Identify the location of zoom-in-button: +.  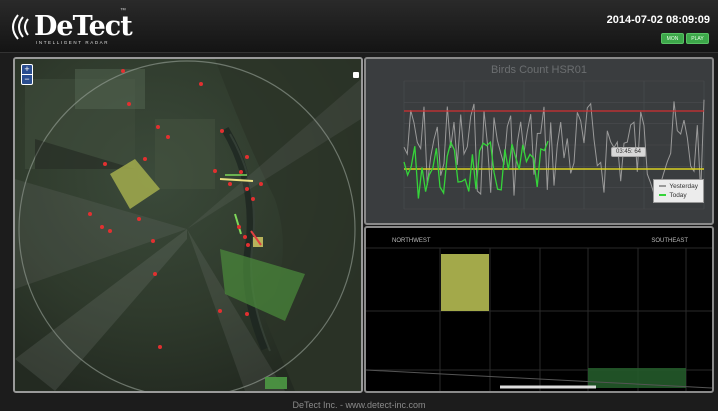
(27, 69).